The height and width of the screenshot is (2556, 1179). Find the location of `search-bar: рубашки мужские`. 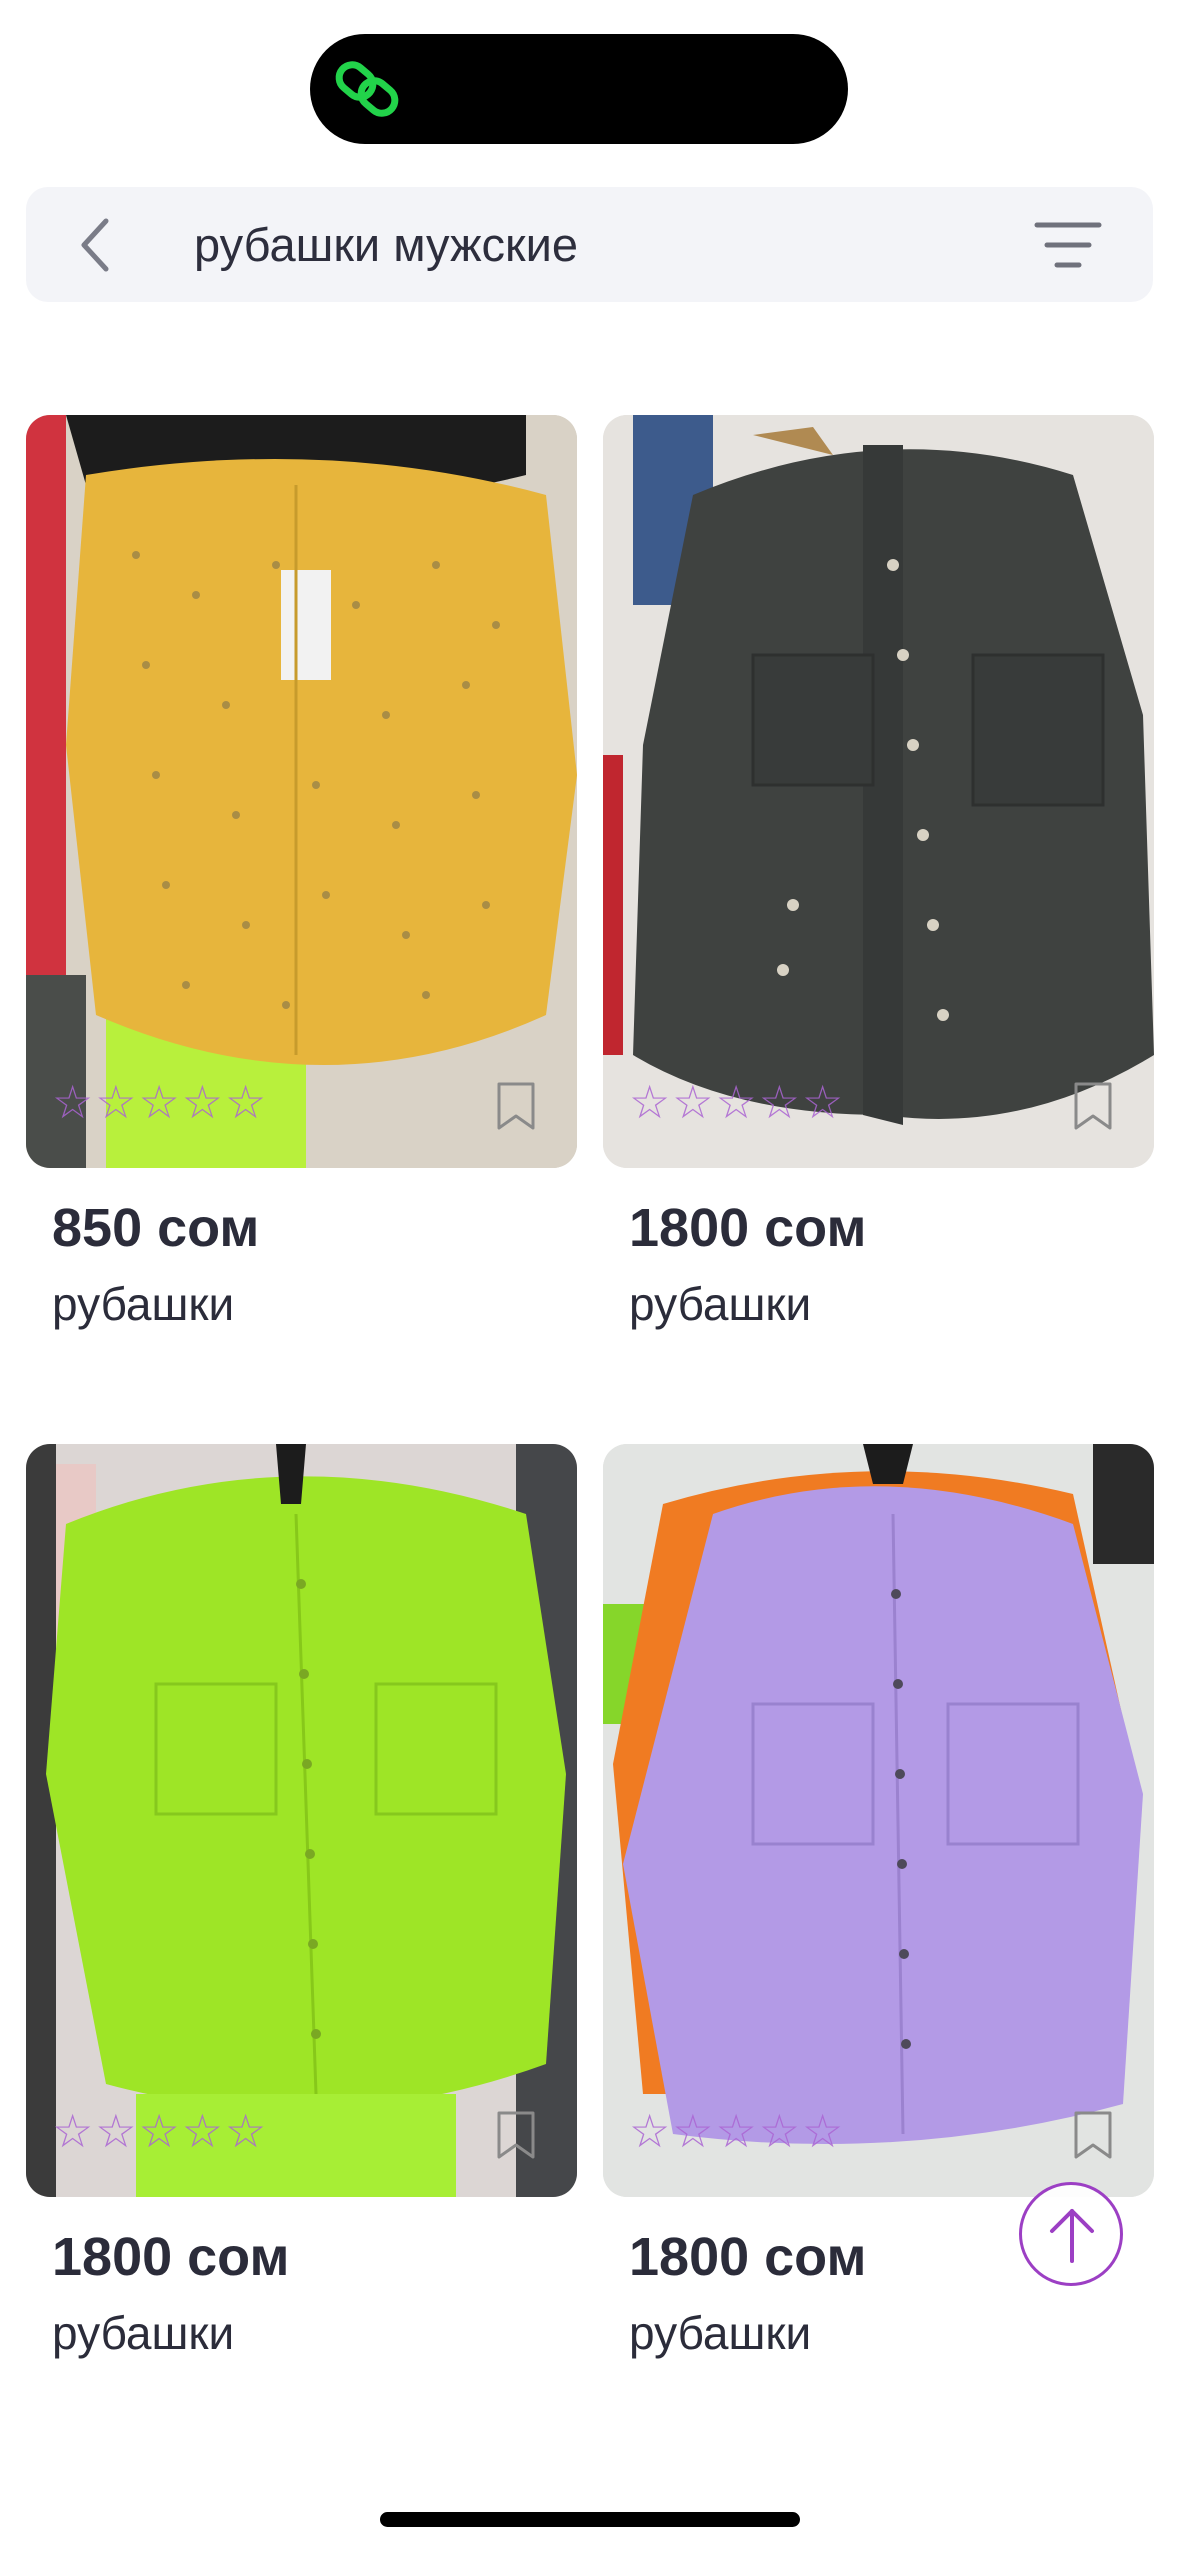

search-bar: рубашки мужские is located at coordinates (589, 244).